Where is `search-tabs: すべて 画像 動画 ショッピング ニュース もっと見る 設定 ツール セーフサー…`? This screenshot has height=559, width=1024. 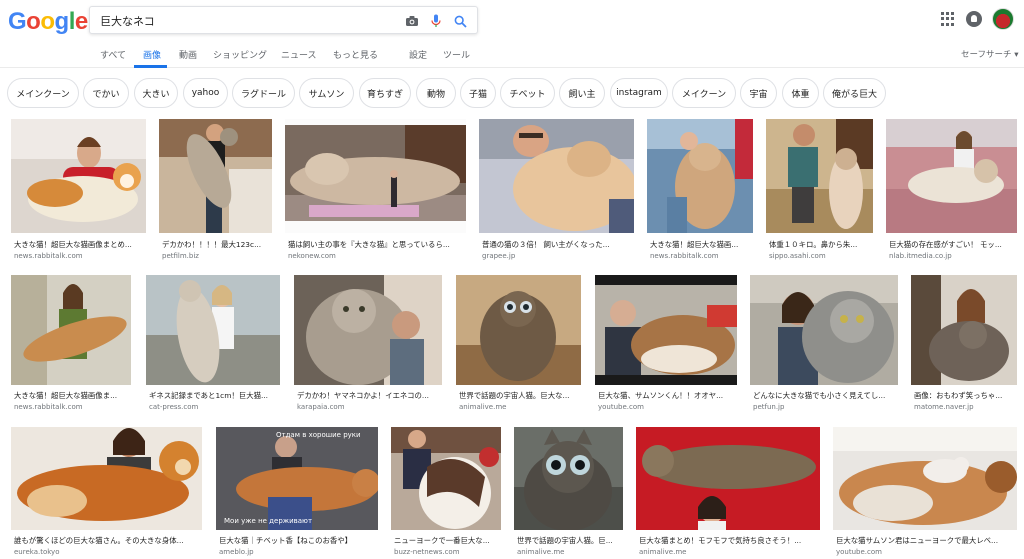
search-tabs: すべて 画像 動画 ショッピング ニュース もっと見る 設定 ツール セーフサー… is located at coordinates (512, 56).